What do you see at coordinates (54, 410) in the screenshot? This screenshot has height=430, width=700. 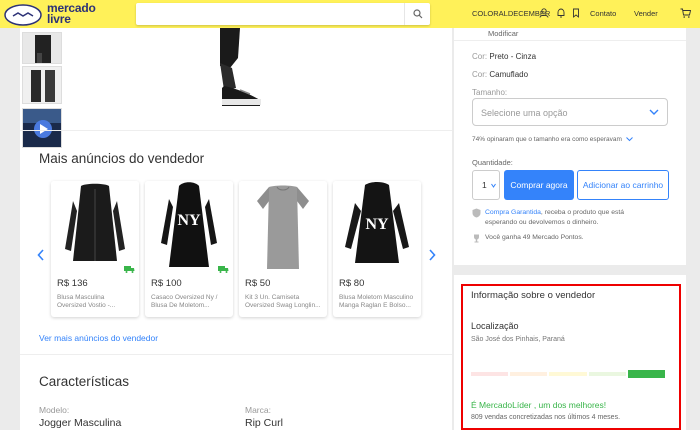 I see `model-label: Modelo:` at bounding box center [54, 410].